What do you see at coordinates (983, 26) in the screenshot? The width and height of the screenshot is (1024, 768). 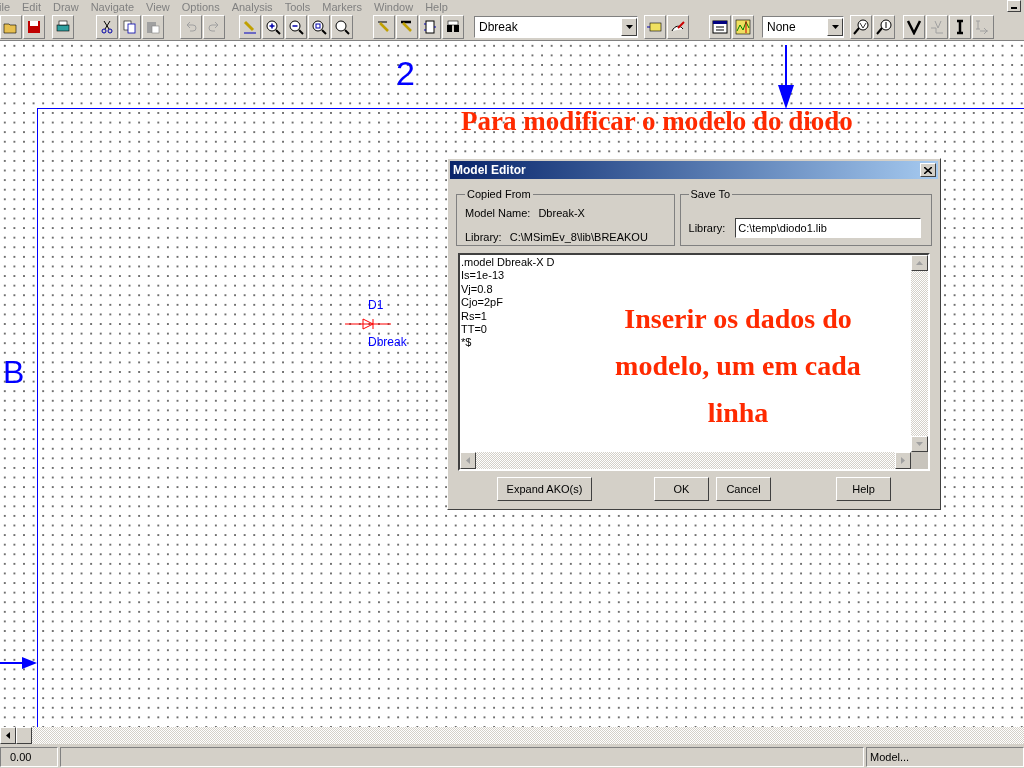 I see `current-into-pin-icon` at bounding box center [983, 26].